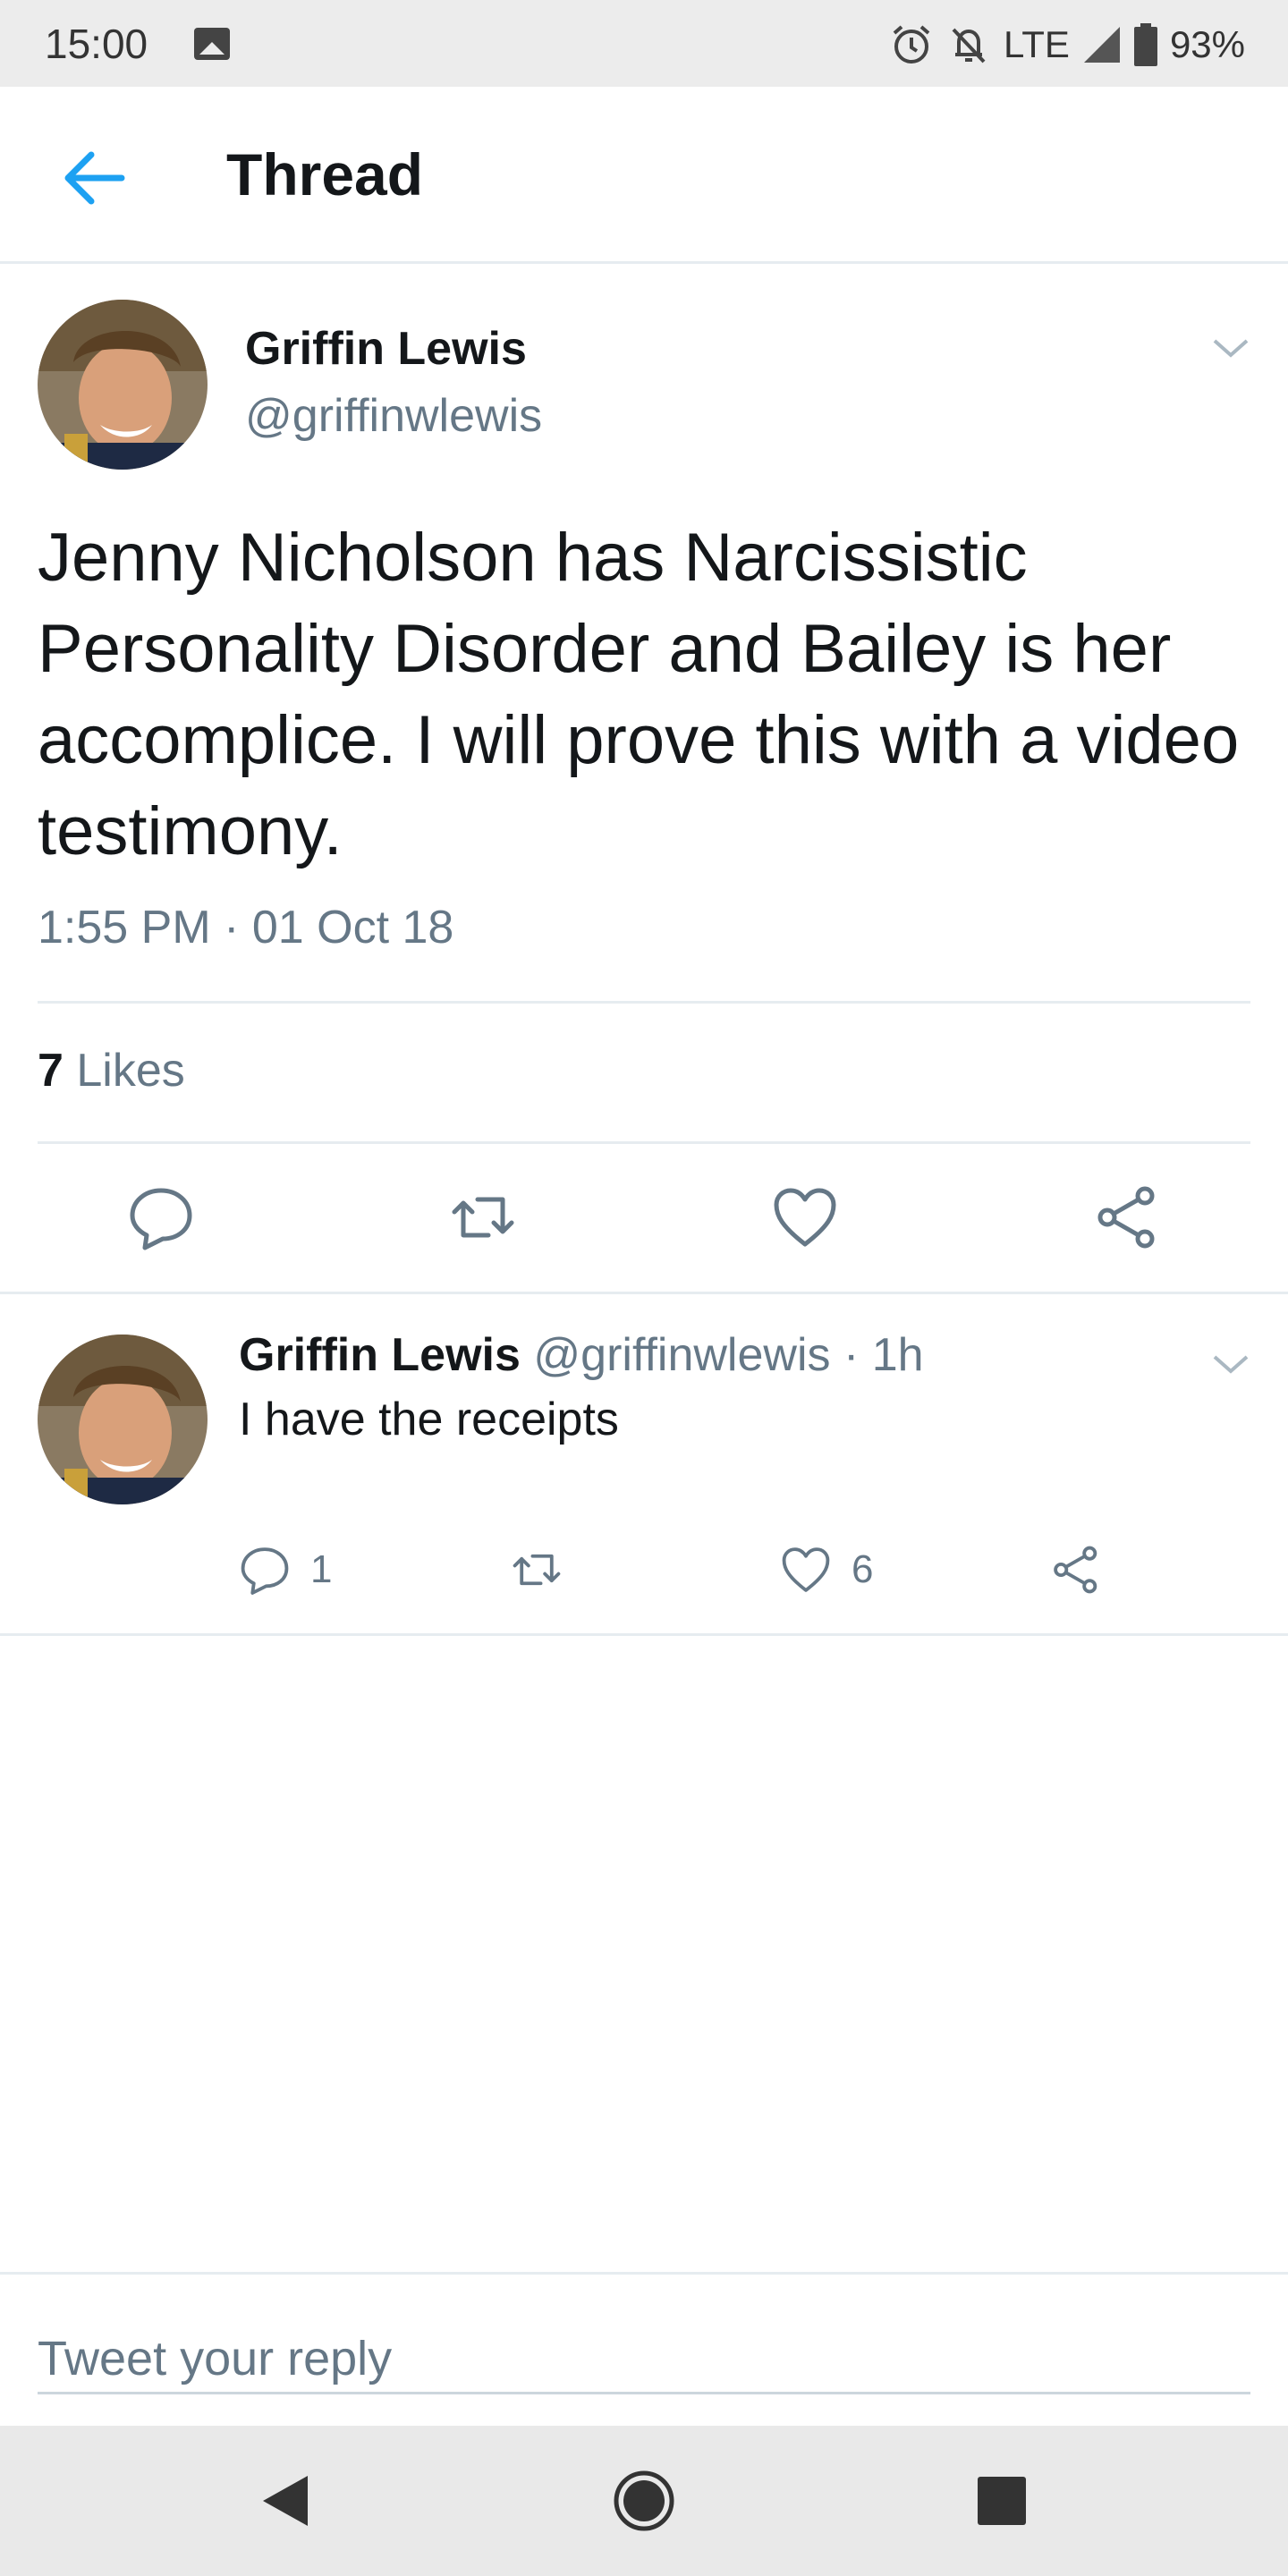 The height and width of the screenshot is (2576, 1288). Describe the element at coordinates (1002, 2501) in the screenshot. I see `recents-square-icon` at that location.